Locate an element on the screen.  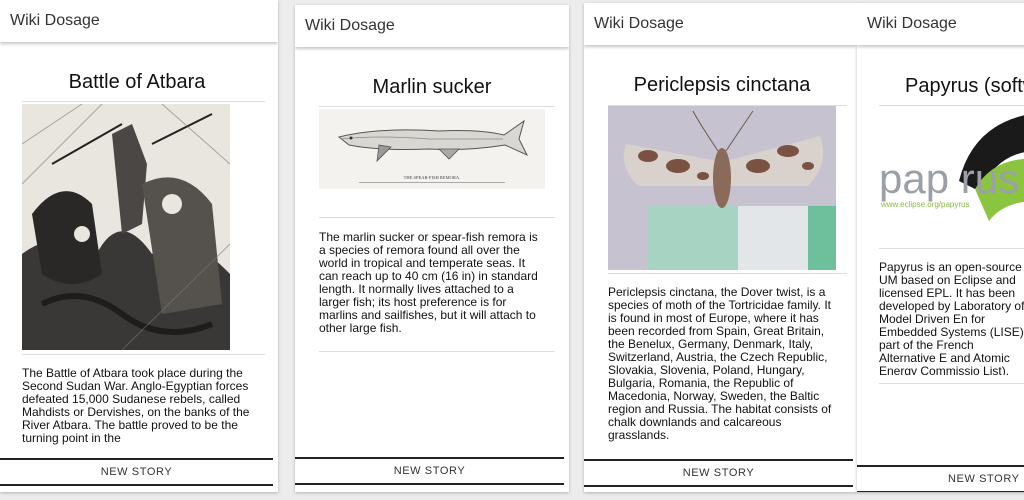
image-caption: THE SPEAR-FISH REMORA. is located at coordinates (432, 177).